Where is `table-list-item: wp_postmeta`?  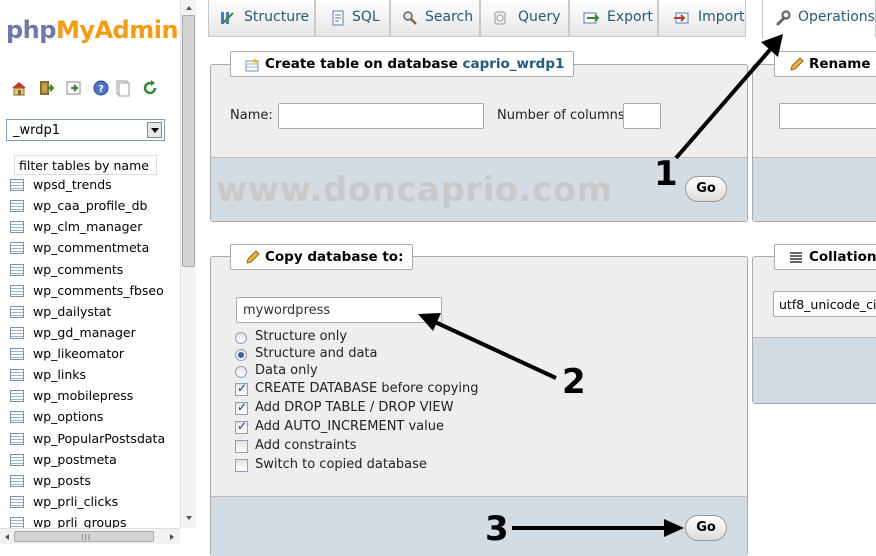
table-list-item: wp_postmeta is located at coordinates (90, 459).